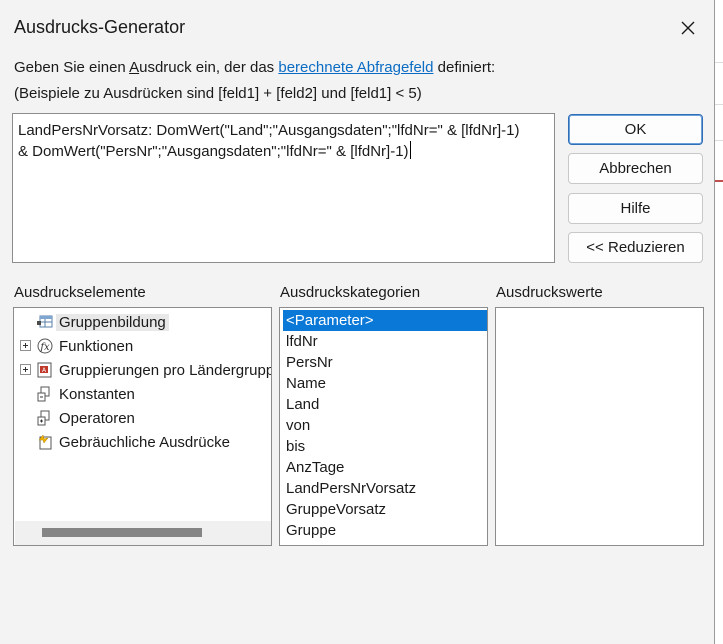 The image size is (723, 644). What do you see at coordinates (635, 247) in the screenshot?
I see `reduce-button: << Reduzieren` at bounding box center [635, 247].